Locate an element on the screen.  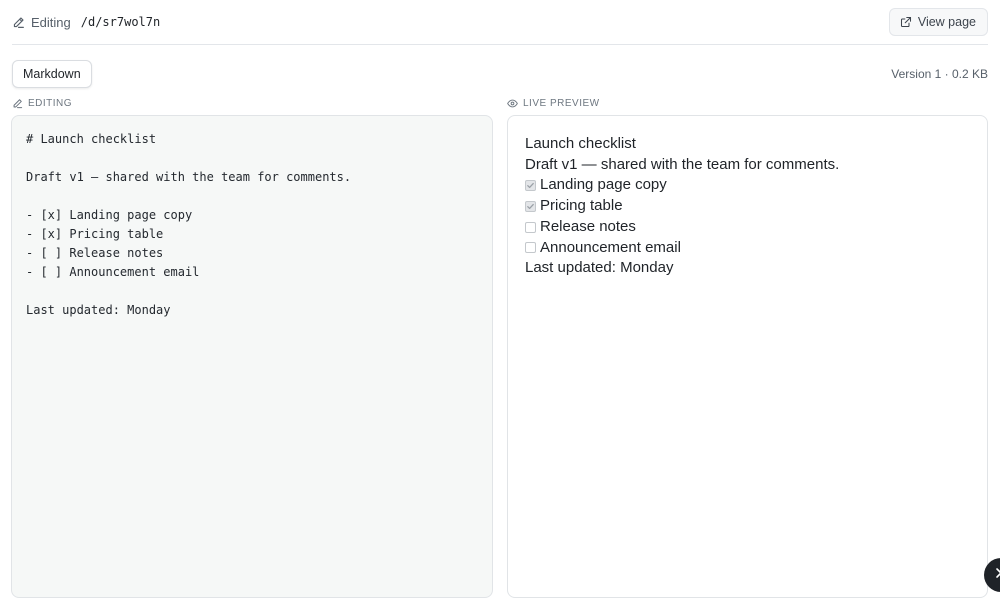
document-path: /d/sr7wol7n is located at coordinates (120, 22).